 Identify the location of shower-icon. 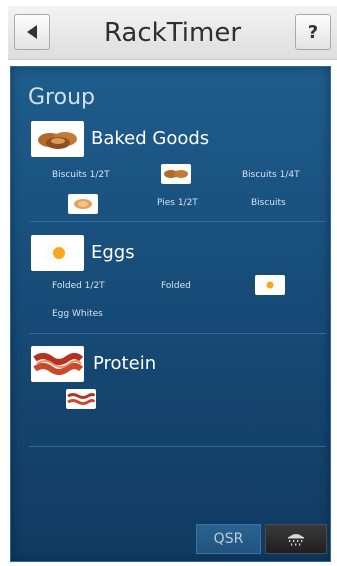
(296, 540).